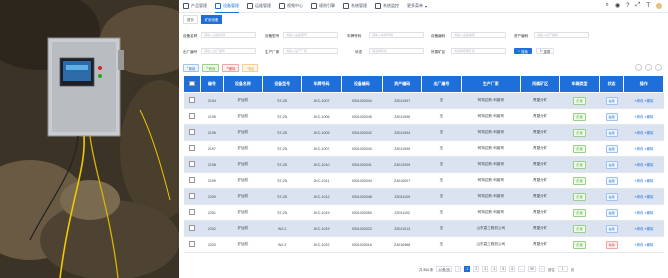 The height and width of the screenshot is (278, 668). I want to click on nav-item-device: 设备管理, so click(227, 6).